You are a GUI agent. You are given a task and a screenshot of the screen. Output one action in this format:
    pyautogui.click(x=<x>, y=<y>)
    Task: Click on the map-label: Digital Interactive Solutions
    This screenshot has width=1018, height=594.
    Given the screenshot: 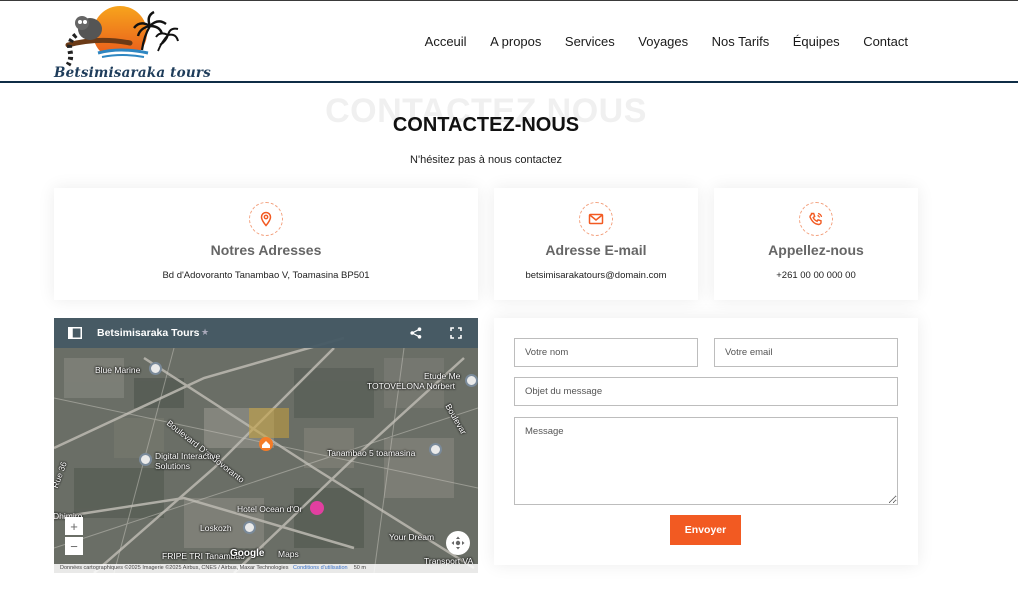 What is the action you would take?
    pyautogui.click(x=188, y=461)
    